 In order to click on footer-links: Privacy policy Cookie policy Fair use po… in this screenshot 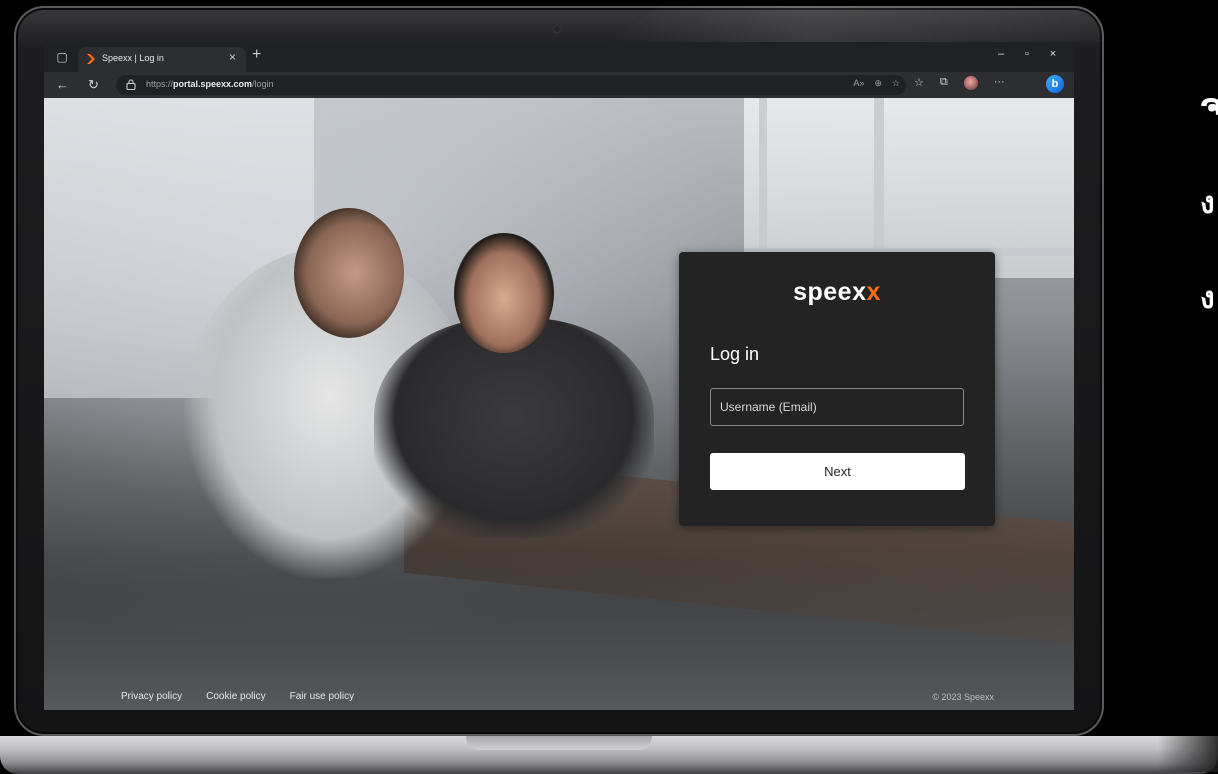, I will do `click(237, 696)`.